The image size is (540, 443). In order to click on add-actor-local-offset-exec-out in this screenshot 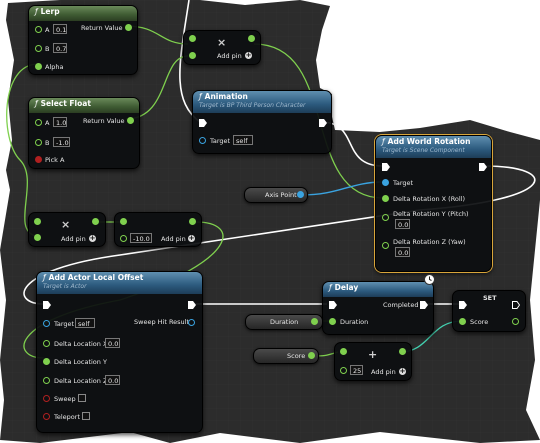, I will do `click(192, 305)`.